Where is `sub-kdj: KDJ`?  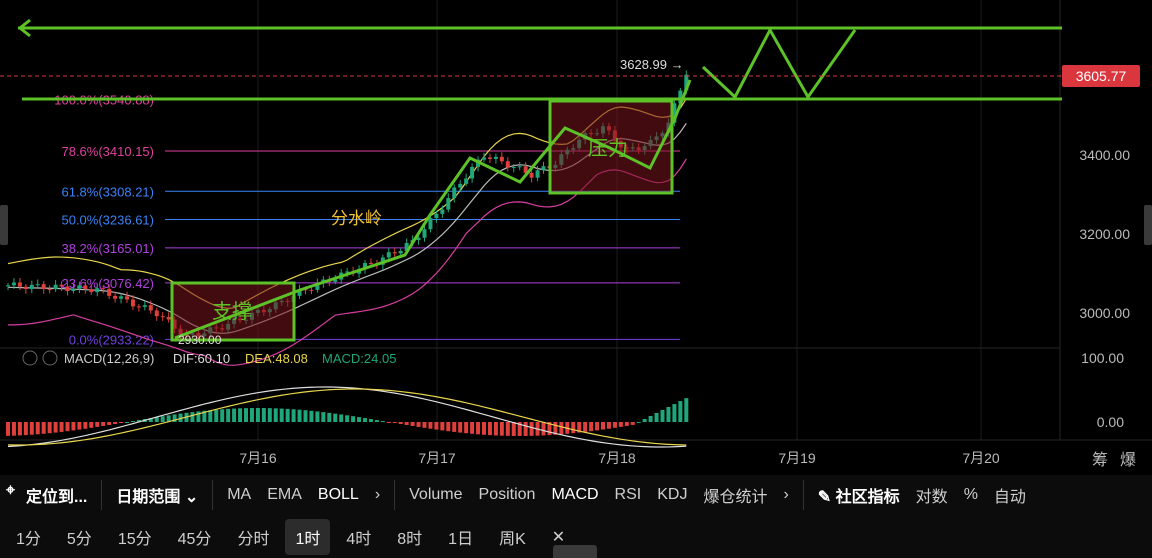
sub-kdj: KDJ is located at coordinates (672, 495).